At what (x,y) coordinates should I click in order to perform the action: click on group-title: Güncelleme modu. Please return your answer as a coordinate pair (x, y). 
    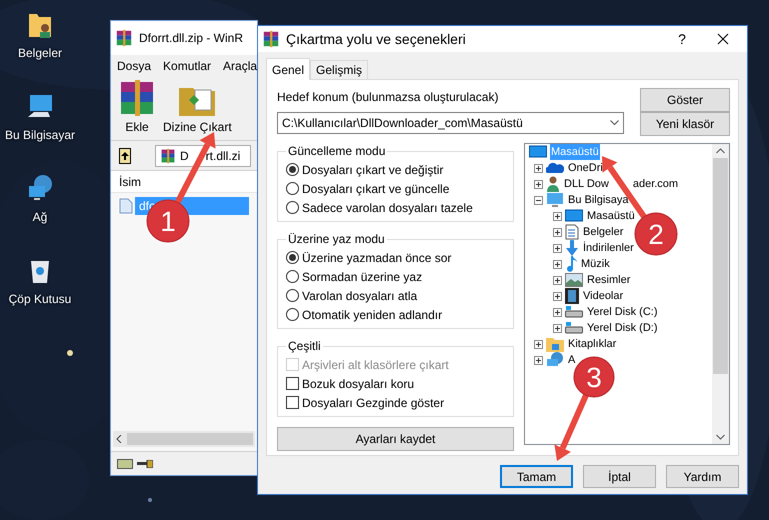
    Looking at the image, I should click on (336, 151).